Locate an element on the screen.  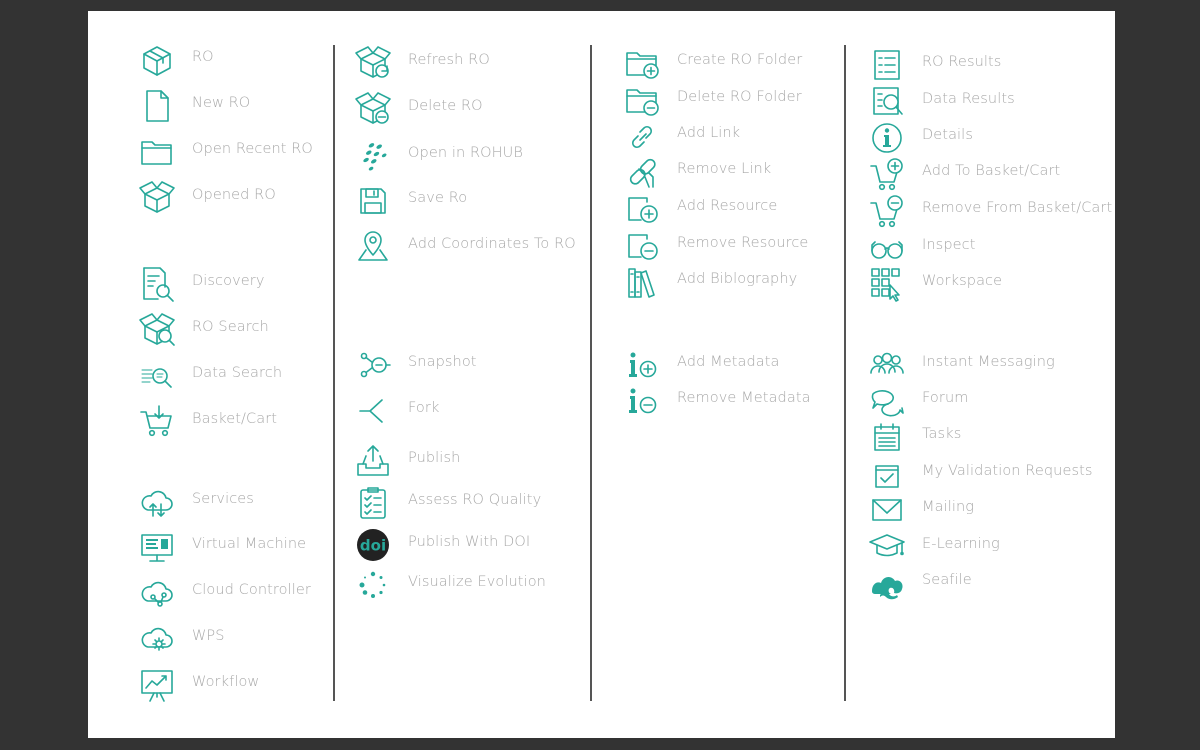
menu-item-label: RO Search is located at coordinates (230, 327).